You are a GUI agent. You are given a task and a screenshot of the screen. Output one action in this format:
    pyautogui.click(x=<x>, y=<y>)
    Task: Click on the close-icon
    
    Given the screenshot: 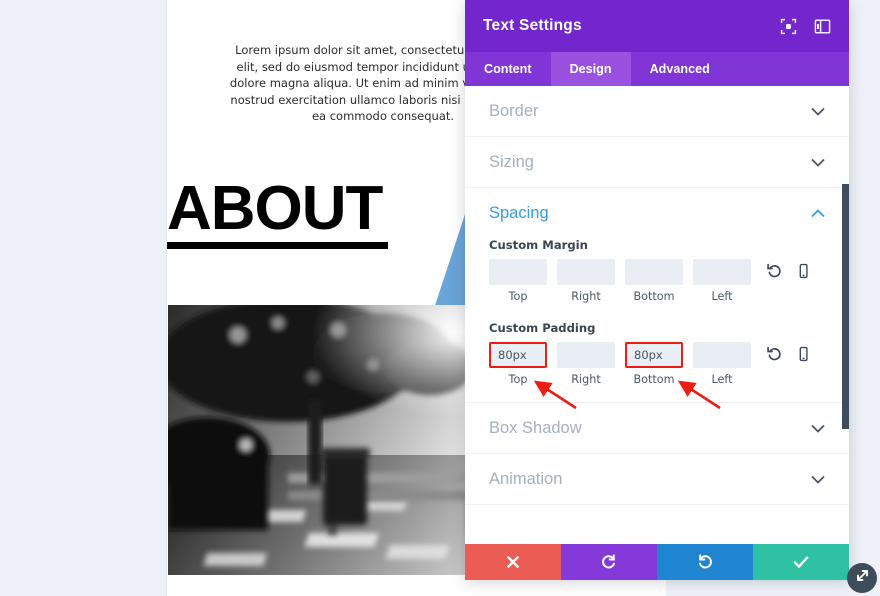 What is the action you would take?
    pyautogui.click(x=513, y=562)
    